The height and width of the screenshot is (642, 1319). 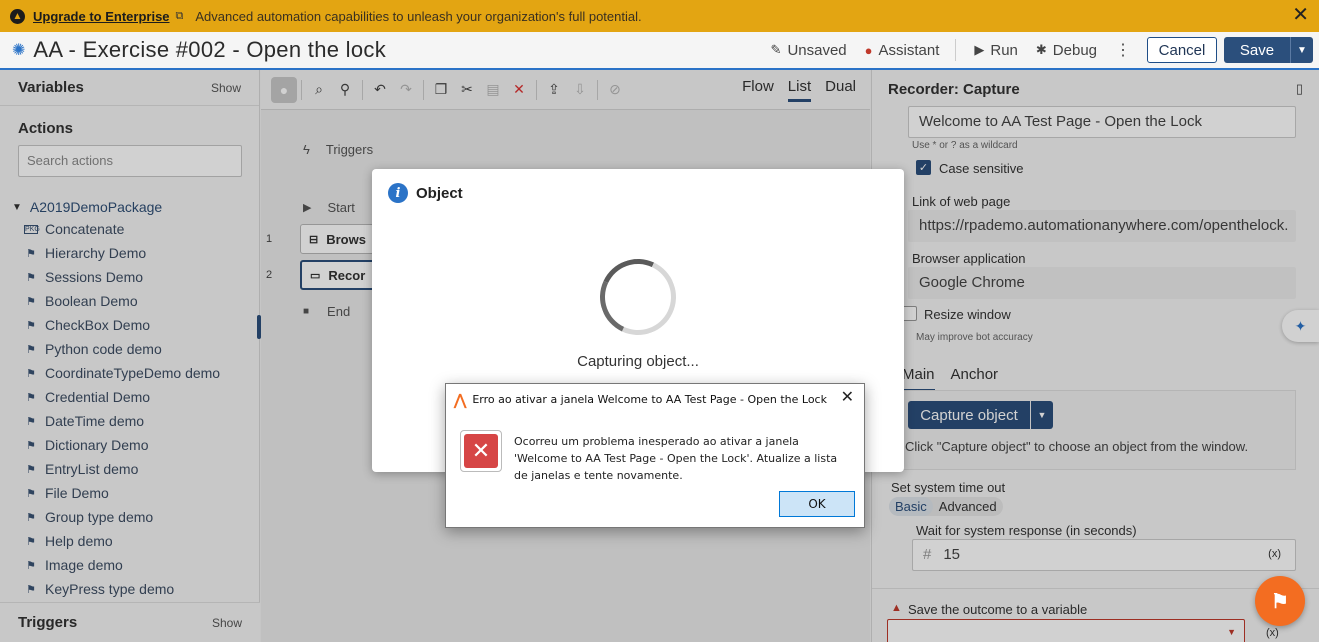 I want to click on divider, so click(x=956, y=50).